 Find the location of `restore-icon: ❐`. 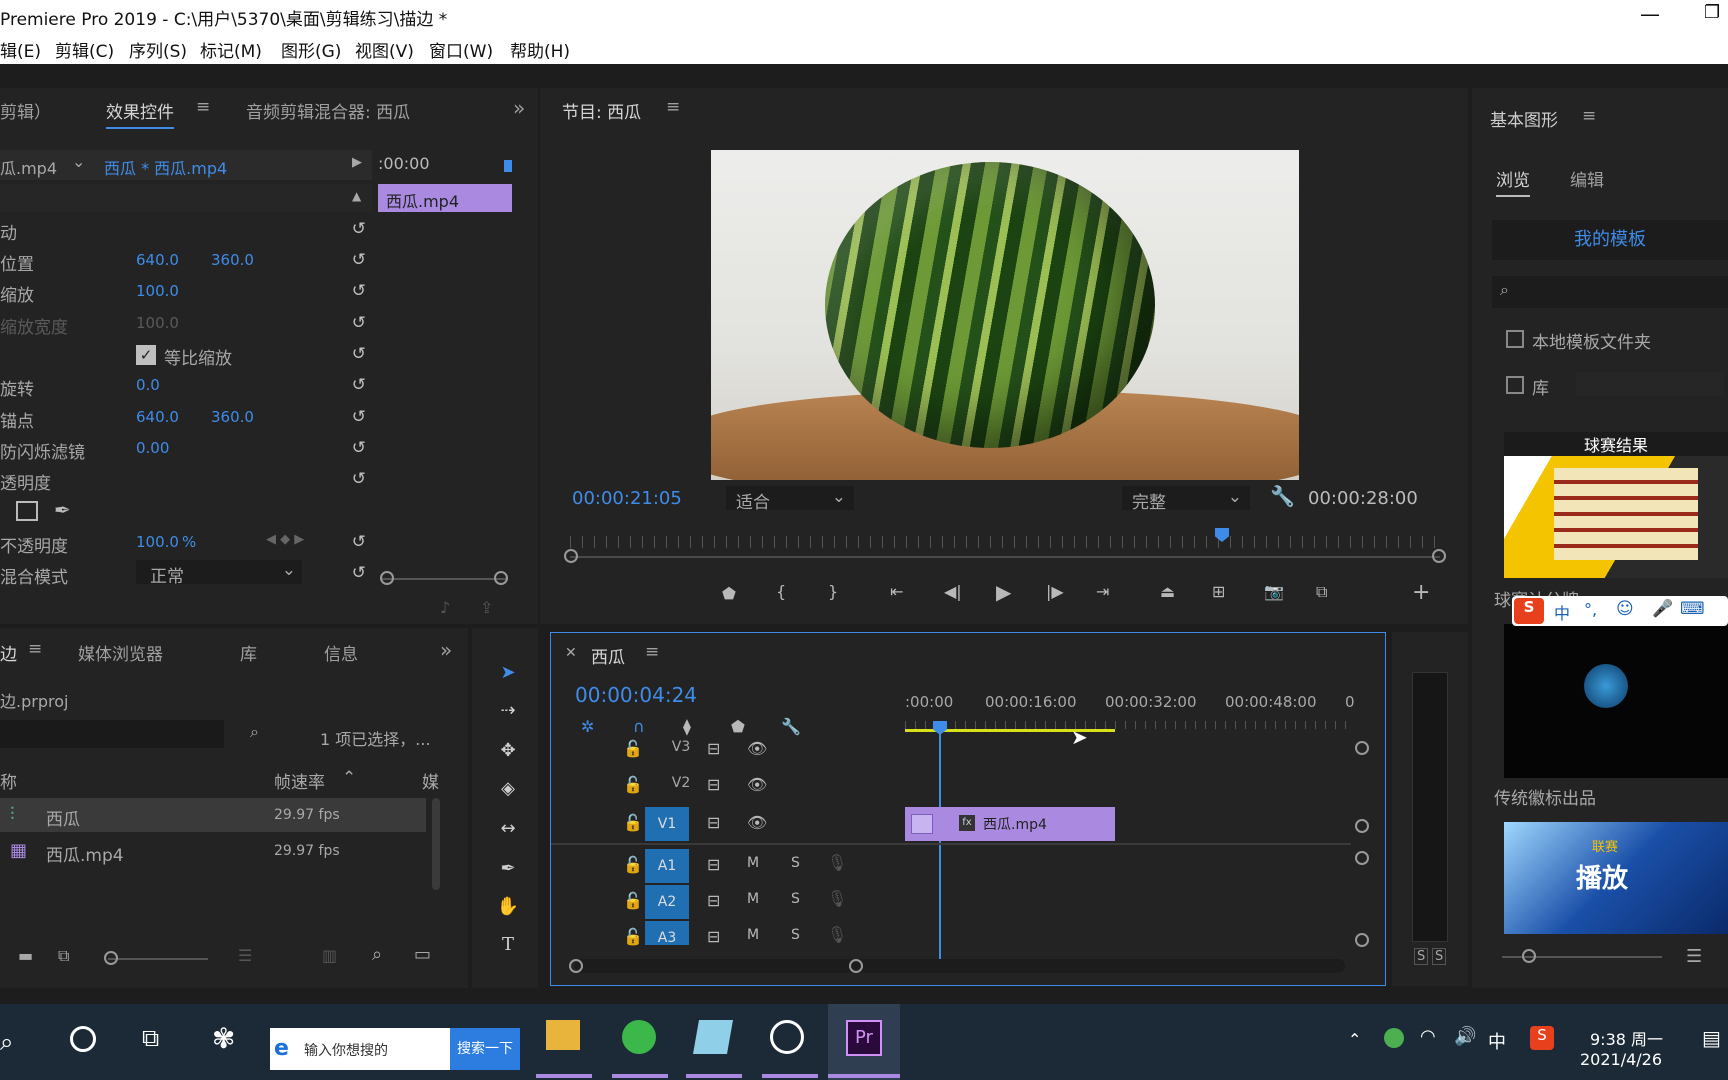

restore-icon: ❐ is located at coordinates (1712, 12).